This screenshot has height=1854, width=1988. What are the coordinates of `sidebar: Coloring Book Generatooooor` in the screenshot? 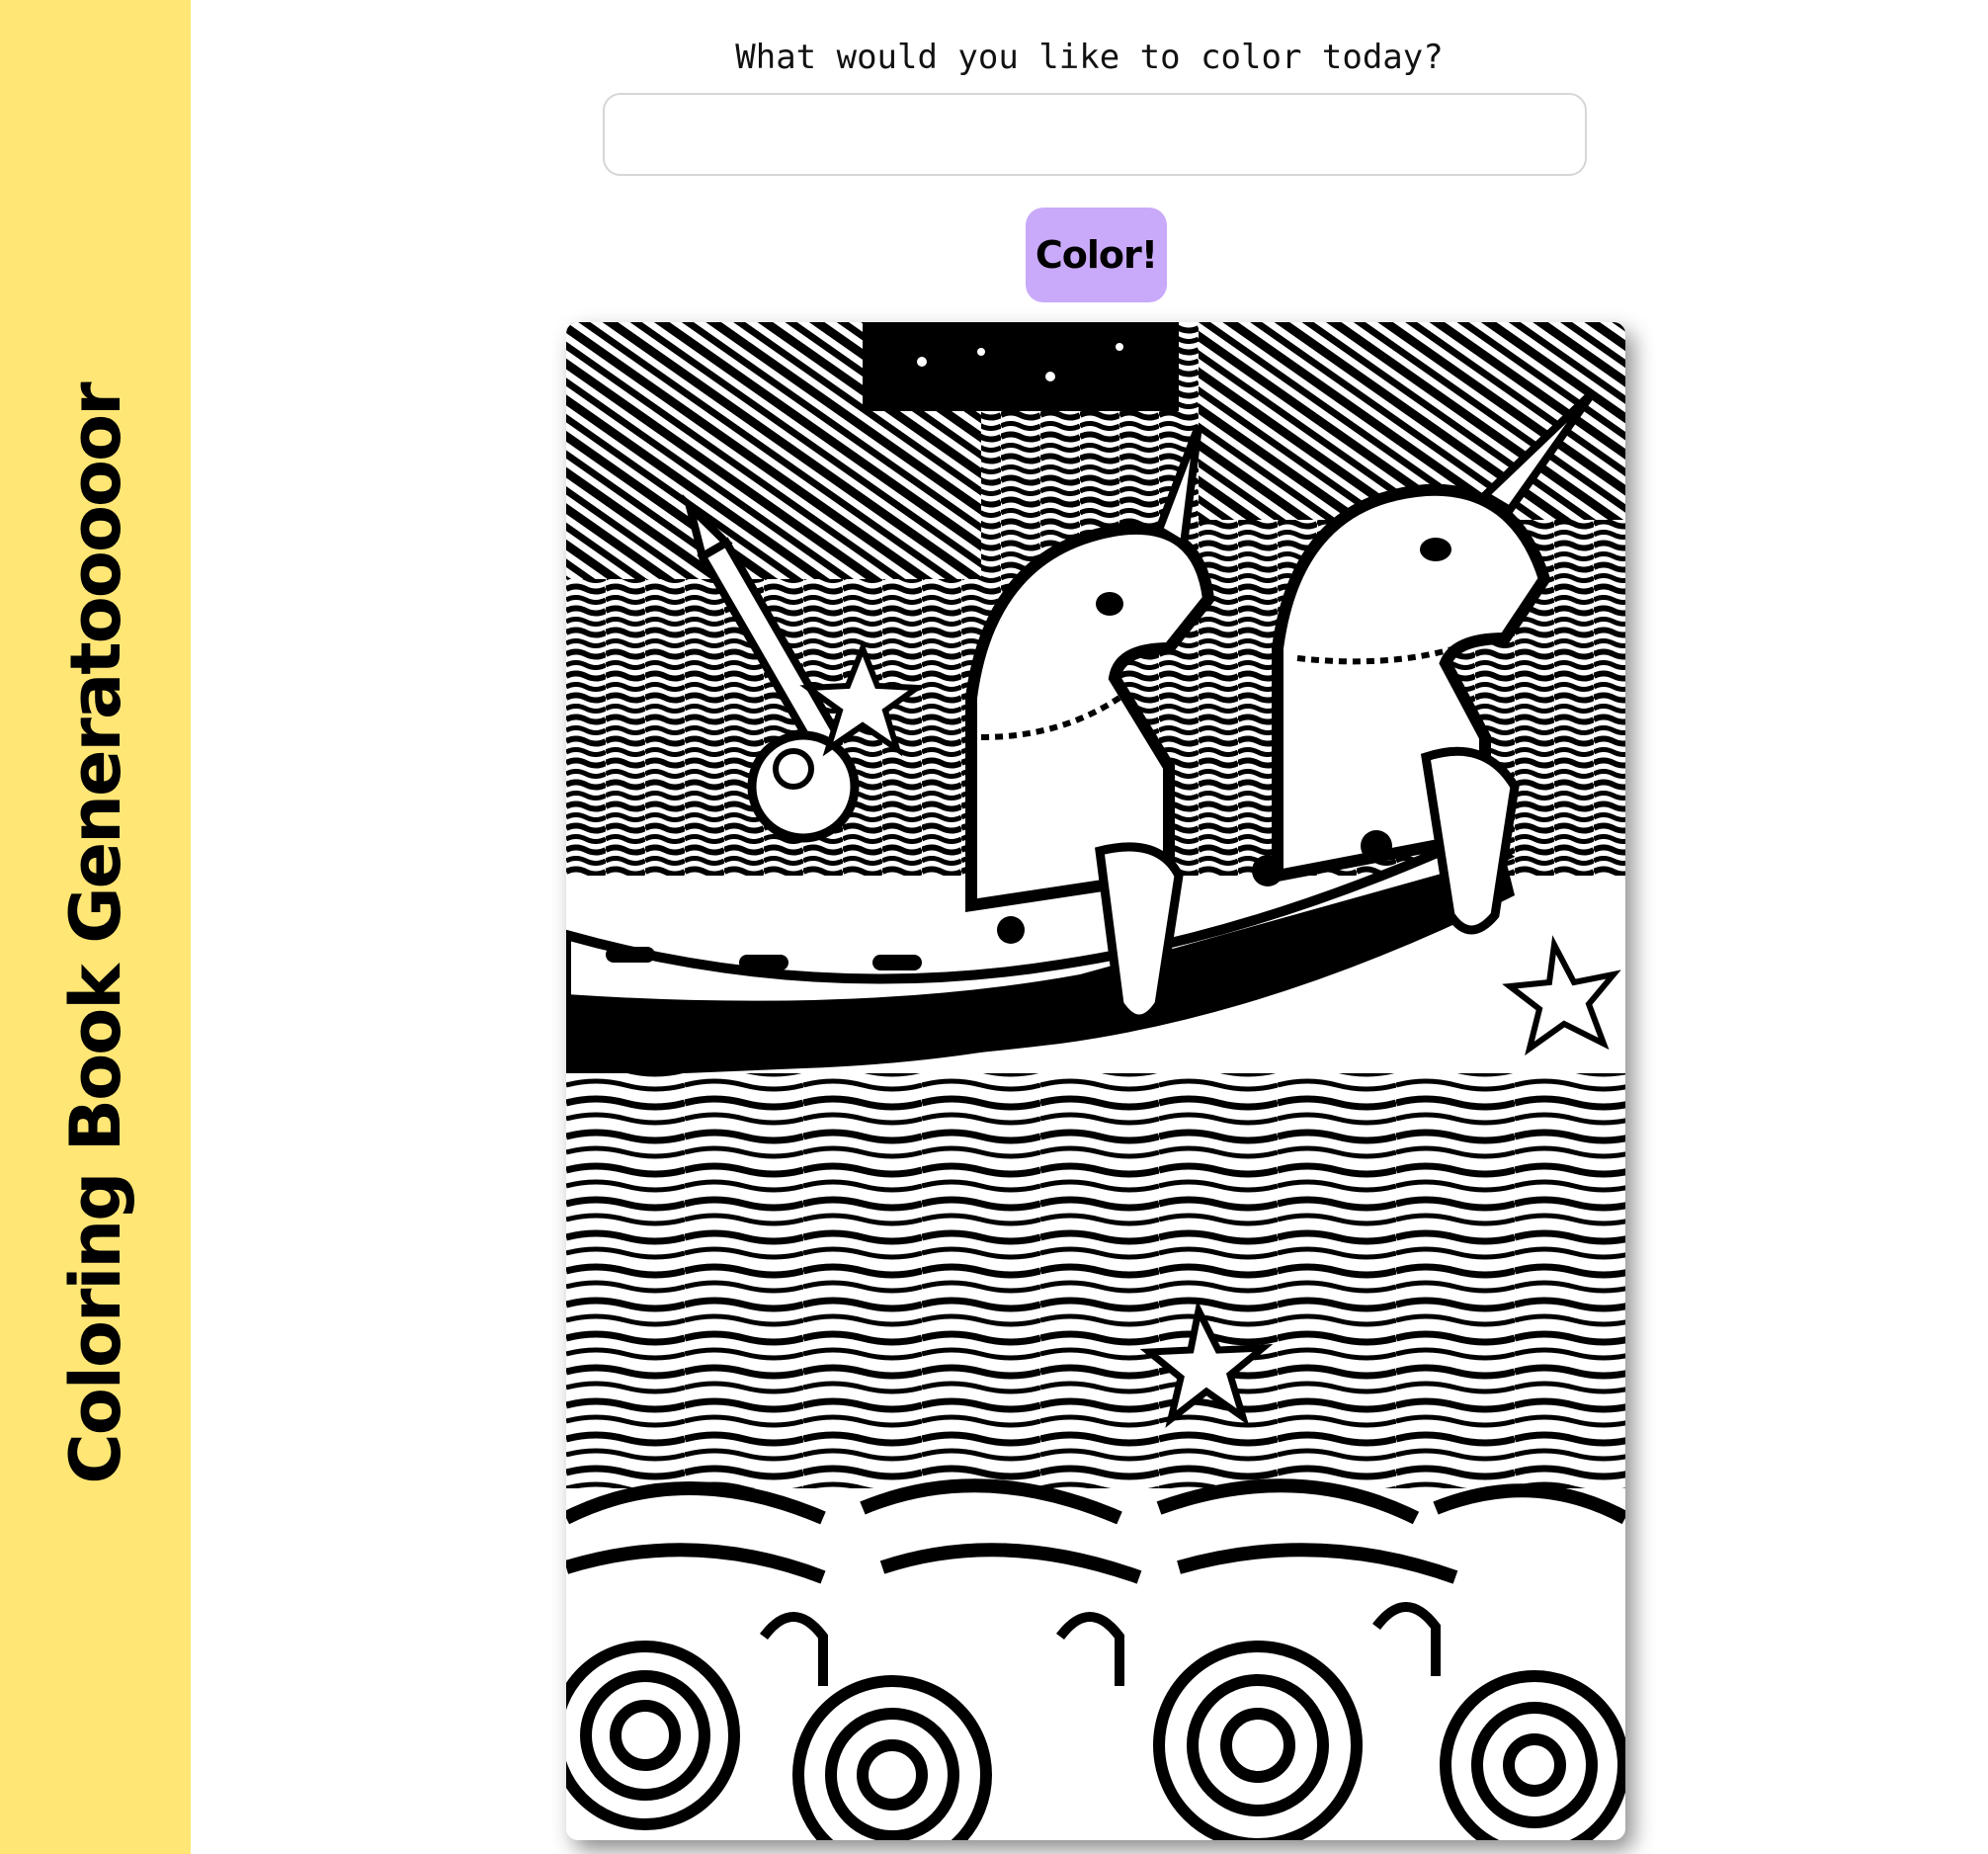 It's located at (95, 927).